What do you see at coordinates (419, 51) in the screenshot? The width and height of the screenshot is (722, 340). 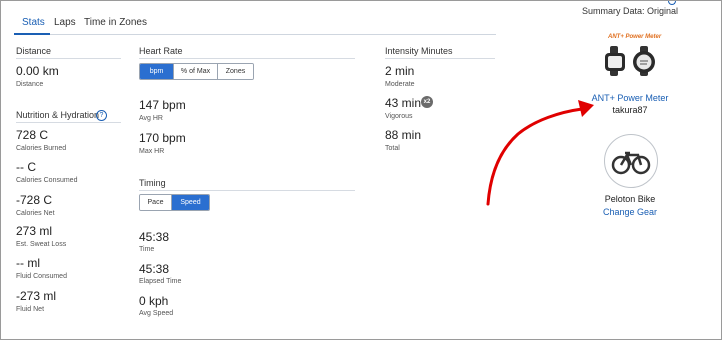 I see `intensity-section-title: Intensity Minutes` at bounding box center [419, 51].